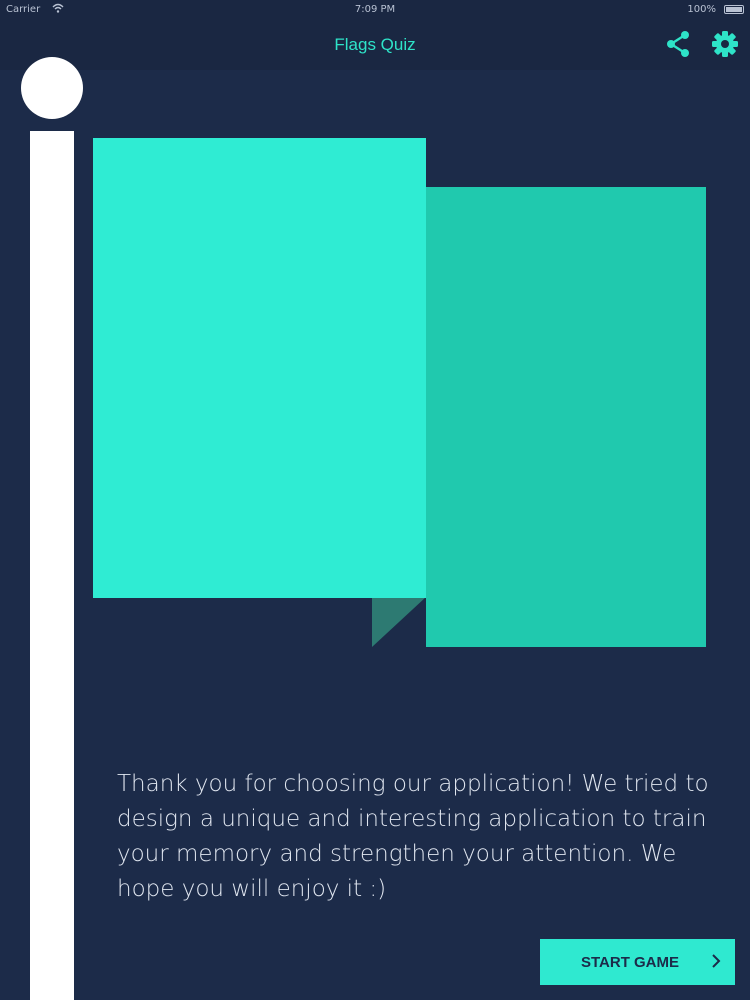  What do you see at coordinates (716, 961) in the screenshot?
I see `chevron-right-icon` at bounding box center [716, 961].